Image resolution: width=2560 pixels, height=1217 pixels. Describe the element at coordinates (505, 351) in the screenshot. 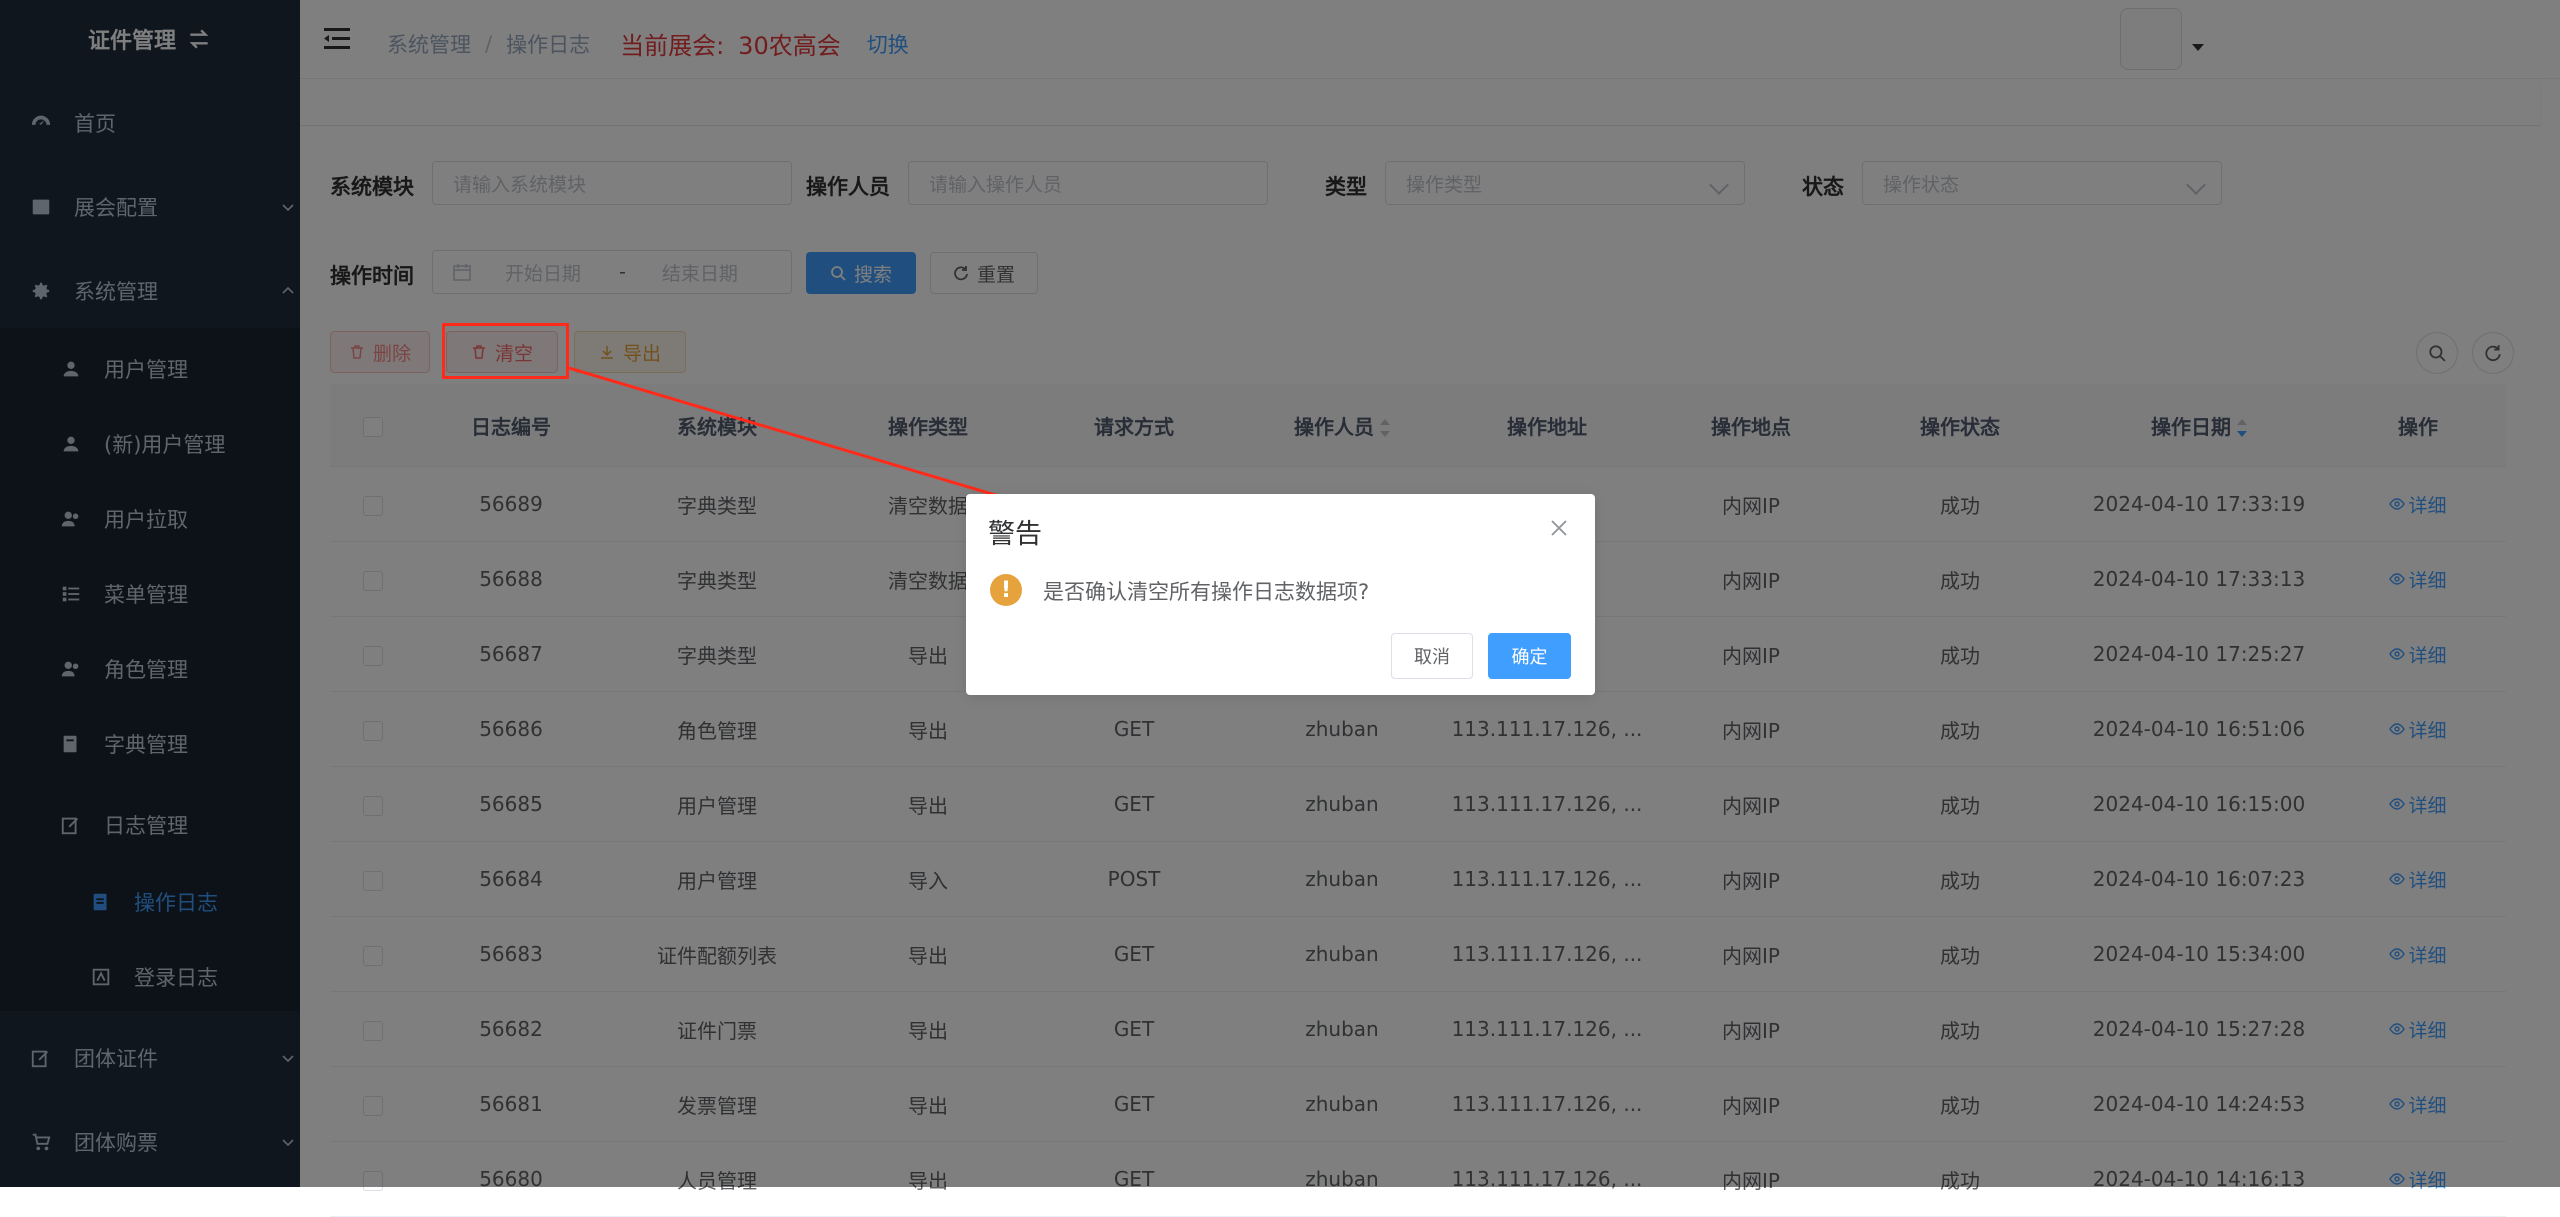

I see `annotation-highlight-box` at that location.